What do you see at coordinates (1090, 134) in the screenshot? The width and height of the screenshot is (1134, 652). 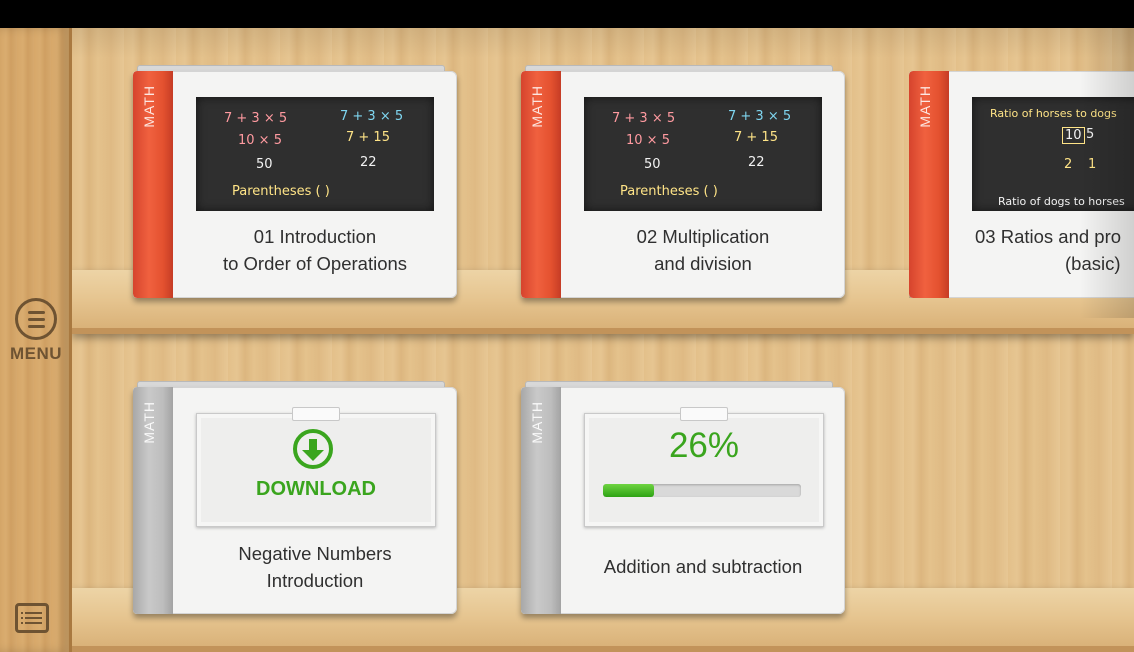 I see `board-text: 5` at bounding box center [1090, 134].